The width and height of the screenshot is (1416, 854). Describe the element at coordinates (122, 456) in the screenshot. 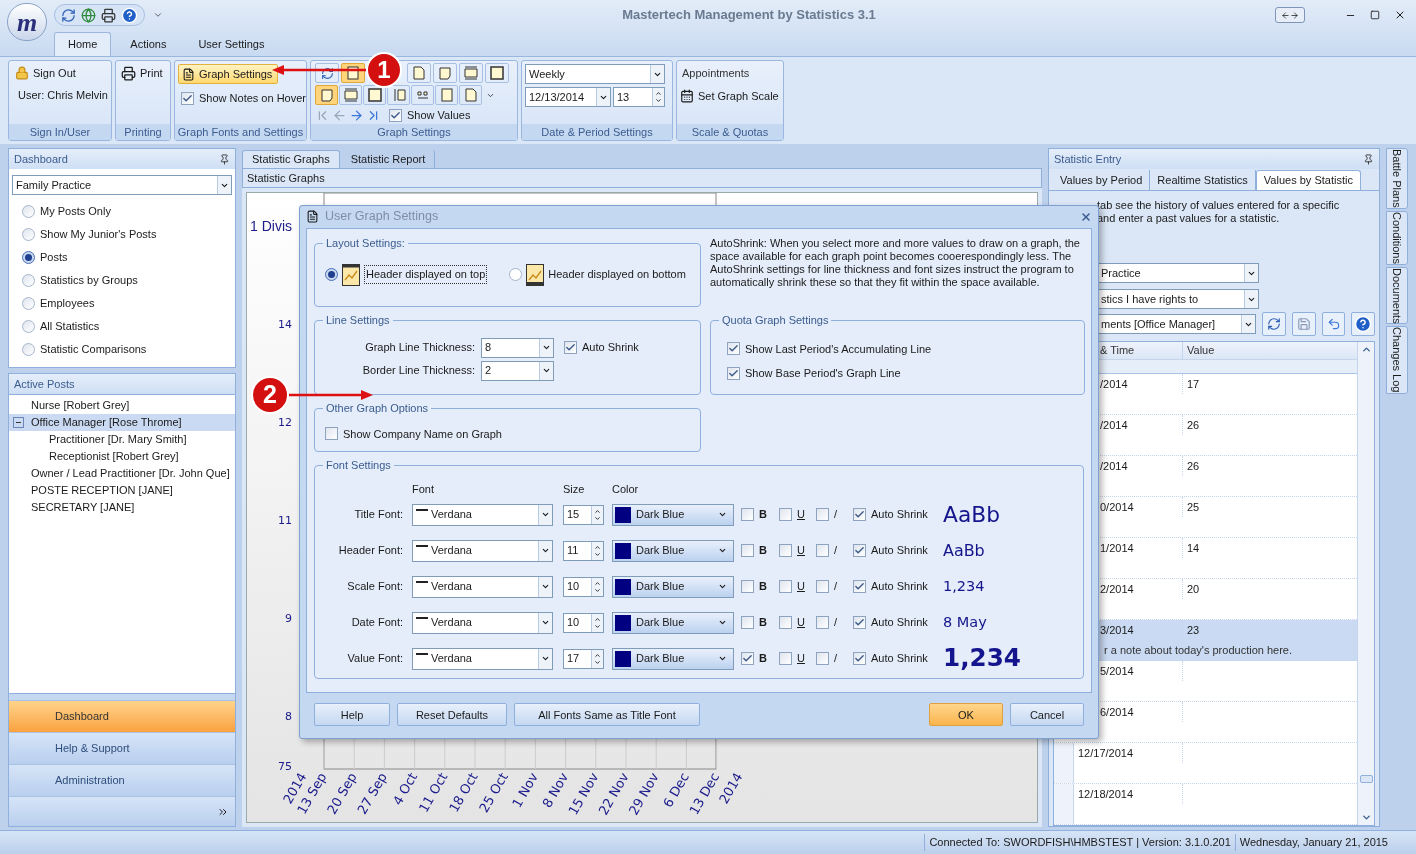

I see `tree-item: Receptionist [Robert Grey]` at that location.